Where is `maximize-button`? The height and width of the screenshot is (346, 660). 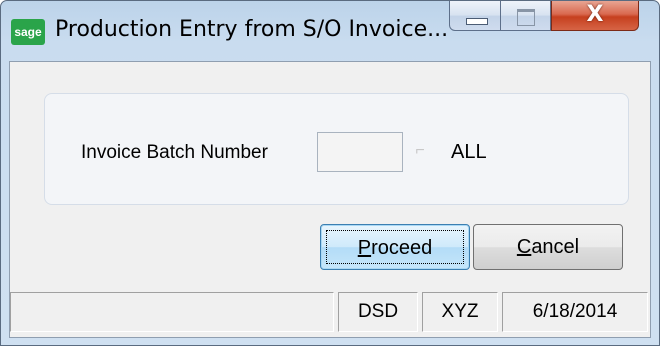
maximize-button is located at coordinates (526, 16).